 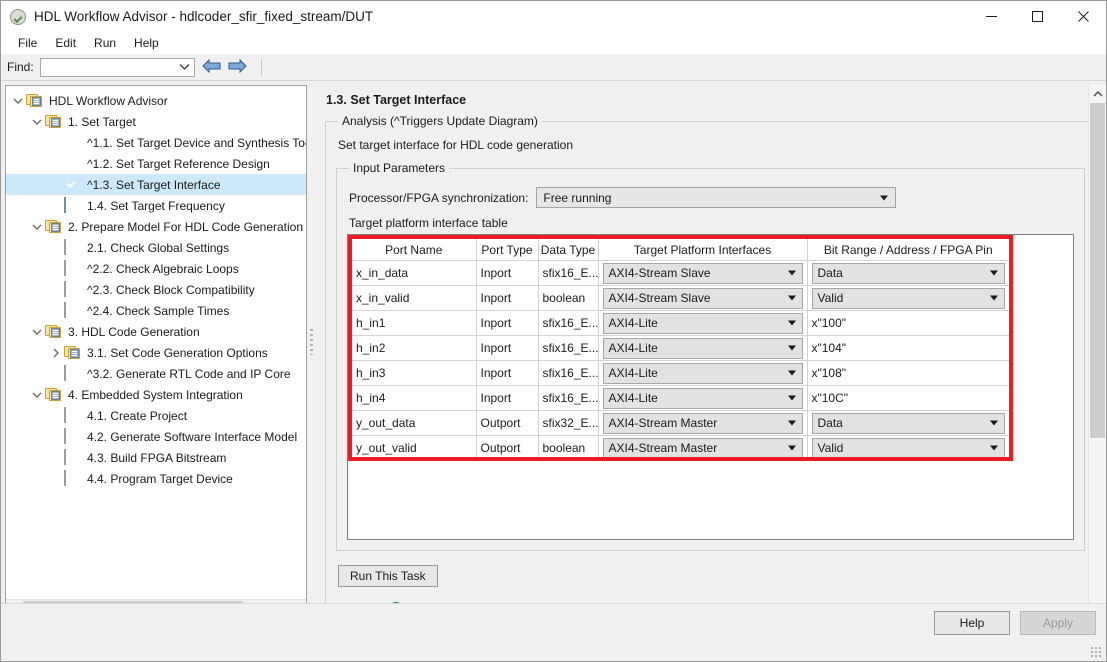 I want to click on tree-item-13: ^3.2. Generate RTL Code and IP Core, so click(x=156, y=373).